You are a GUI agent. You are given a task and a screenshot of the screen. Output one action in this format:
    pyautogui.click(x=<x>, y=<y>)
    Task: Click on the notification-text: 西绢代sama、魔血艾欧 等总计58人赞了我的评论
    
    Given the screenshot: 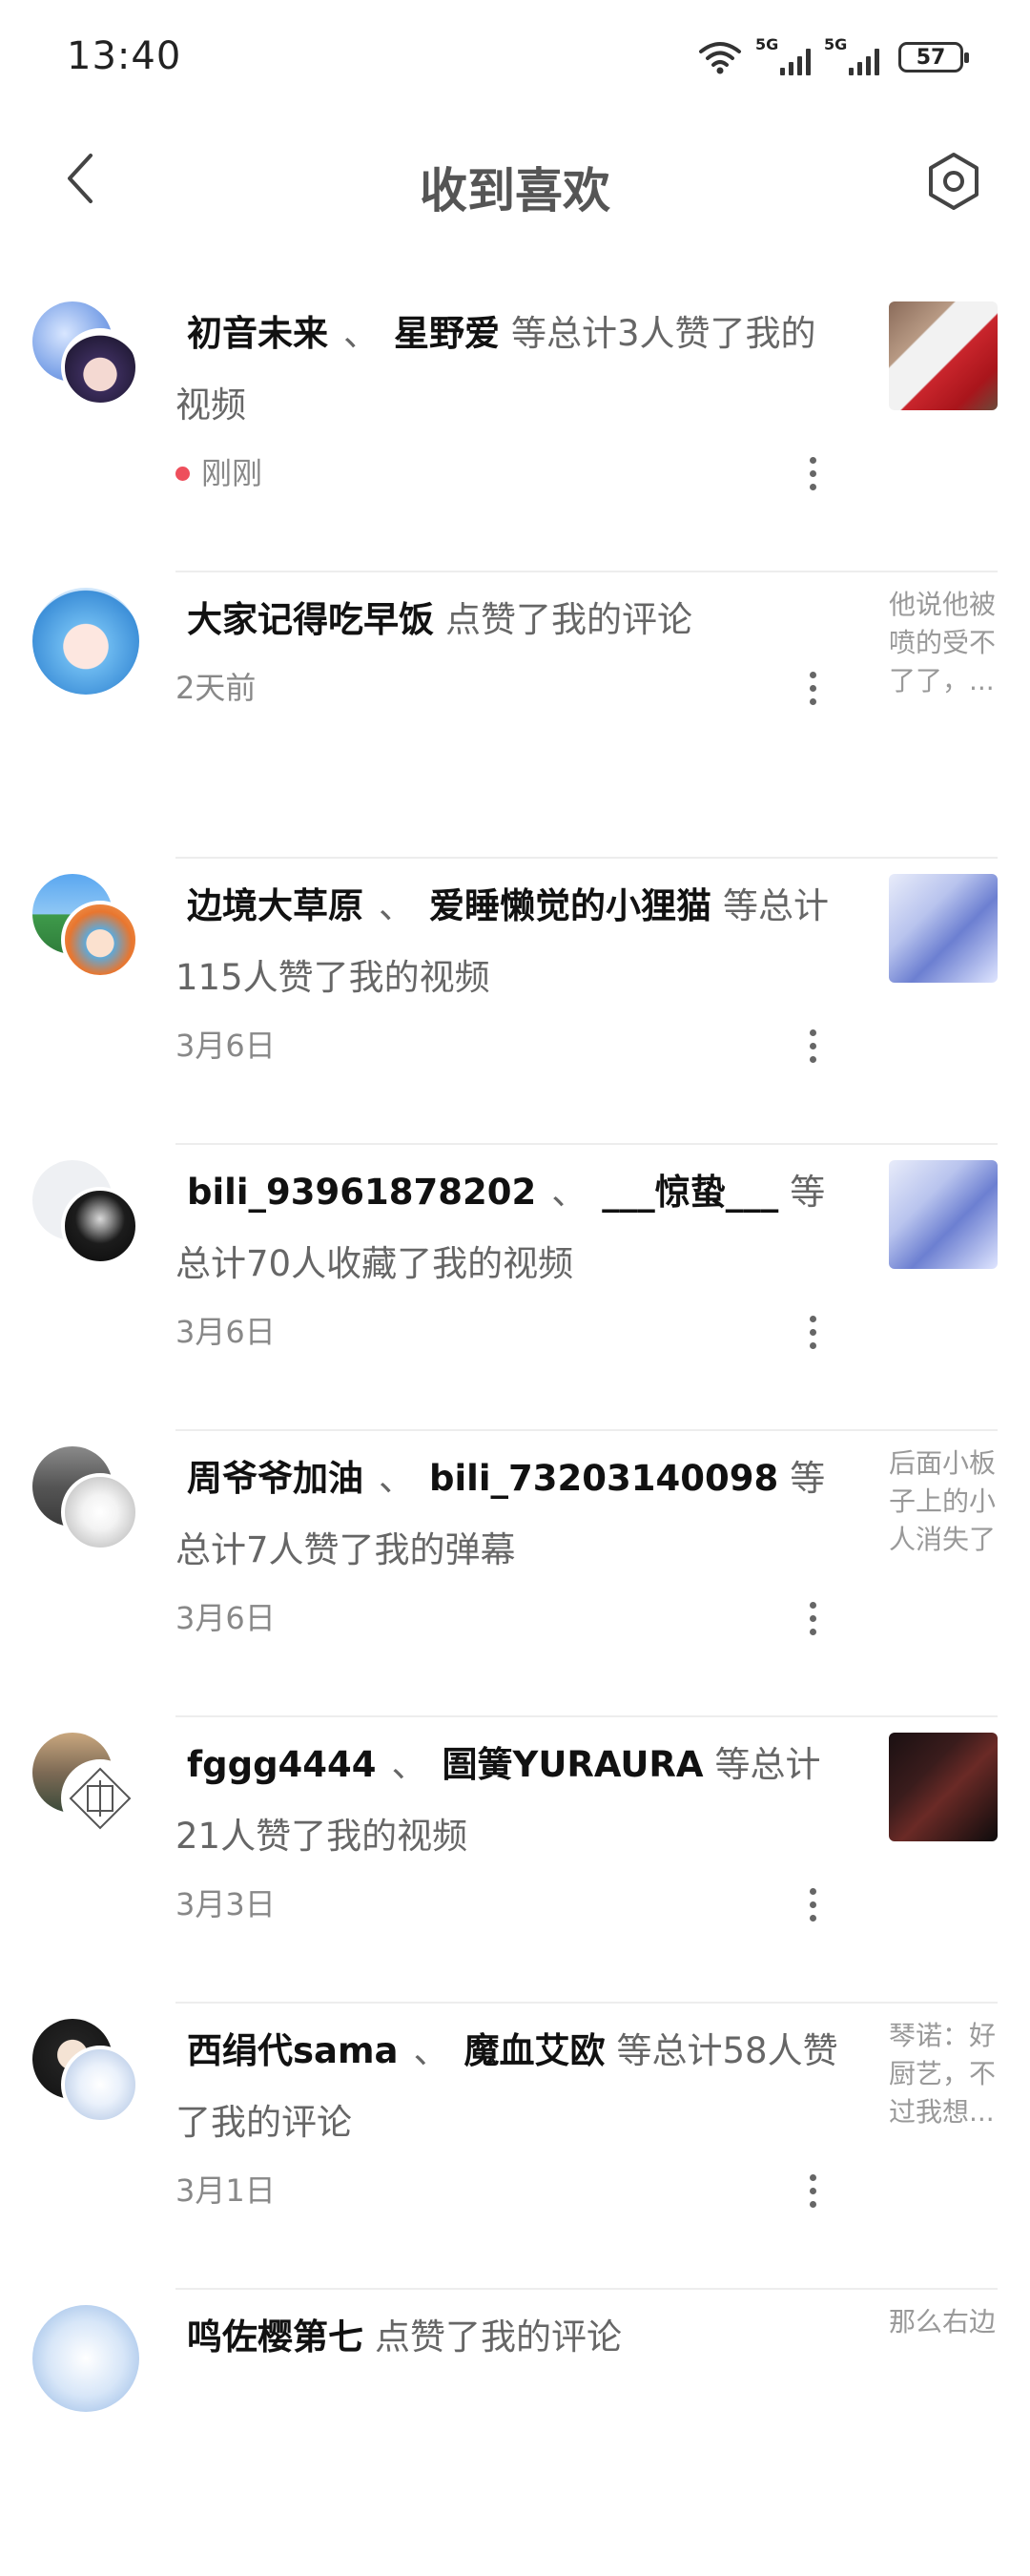 What is the action you would take?
    pyautogui.click(x=506, y=2086)
    